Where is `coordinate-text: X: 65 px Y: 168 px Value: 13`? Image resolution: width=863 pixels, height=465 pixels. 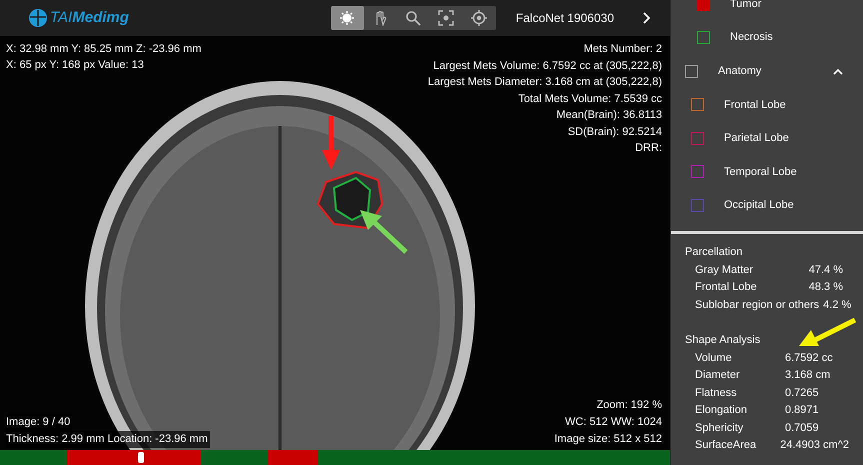 coordinate-text: X: 65 px Y: 168 px Value: 13 is located at coordinates (75, 65).